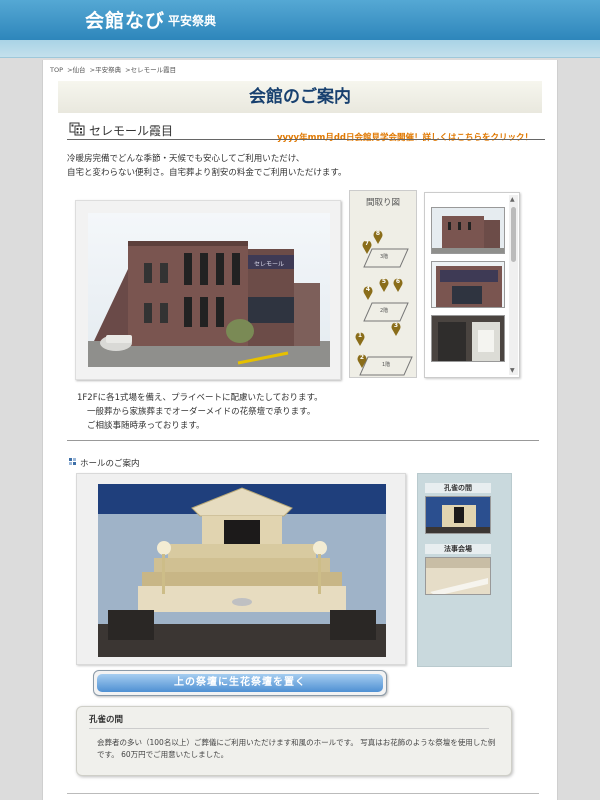  I want to click on description-title: 孔雀の間, so click(106, 720).